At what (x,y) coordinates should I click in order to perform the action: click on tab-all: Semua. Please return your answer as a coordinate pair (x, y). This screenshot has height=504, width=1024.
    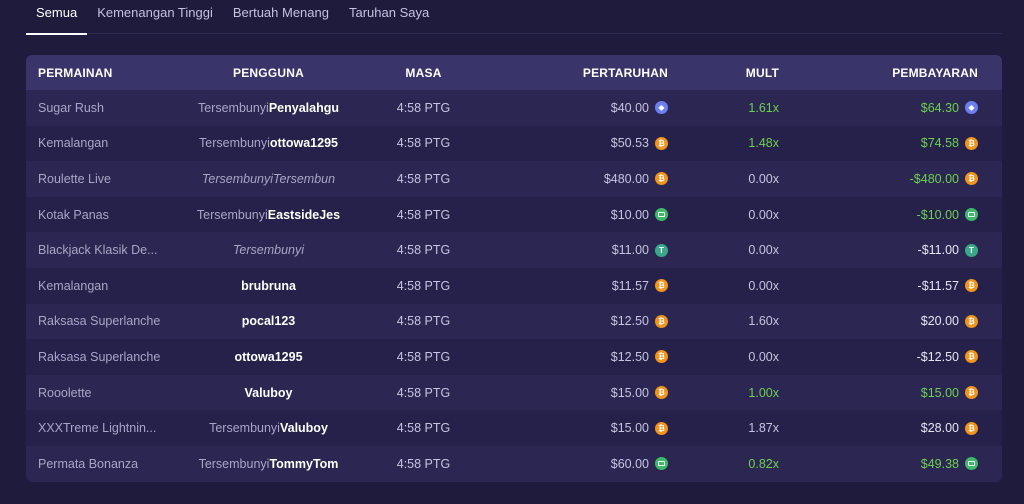
    Looking at the image, I should click on (57, 17).